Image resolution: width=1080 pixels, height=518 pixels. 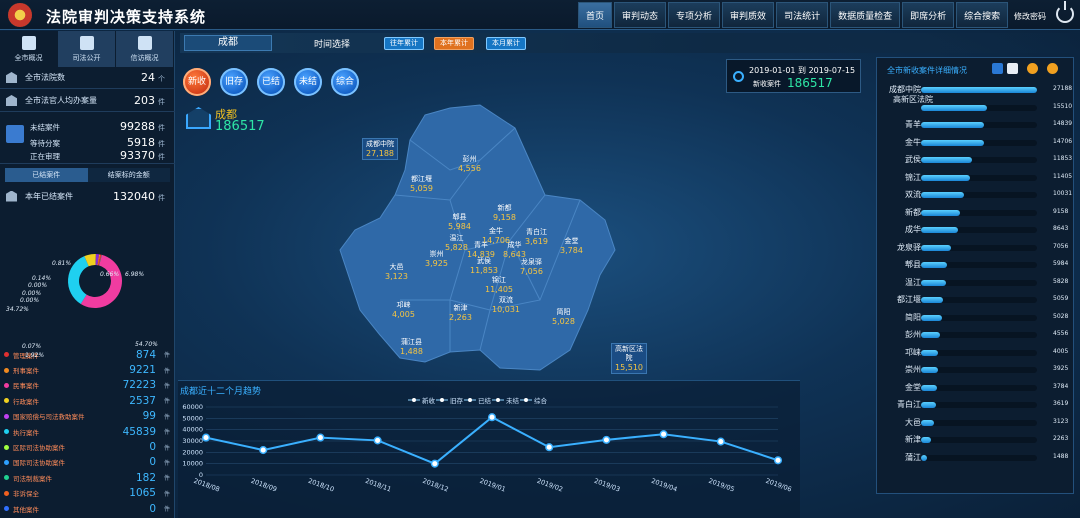 I want to click on district-label: 成都中院 27,188, so click(x=380, y=149).